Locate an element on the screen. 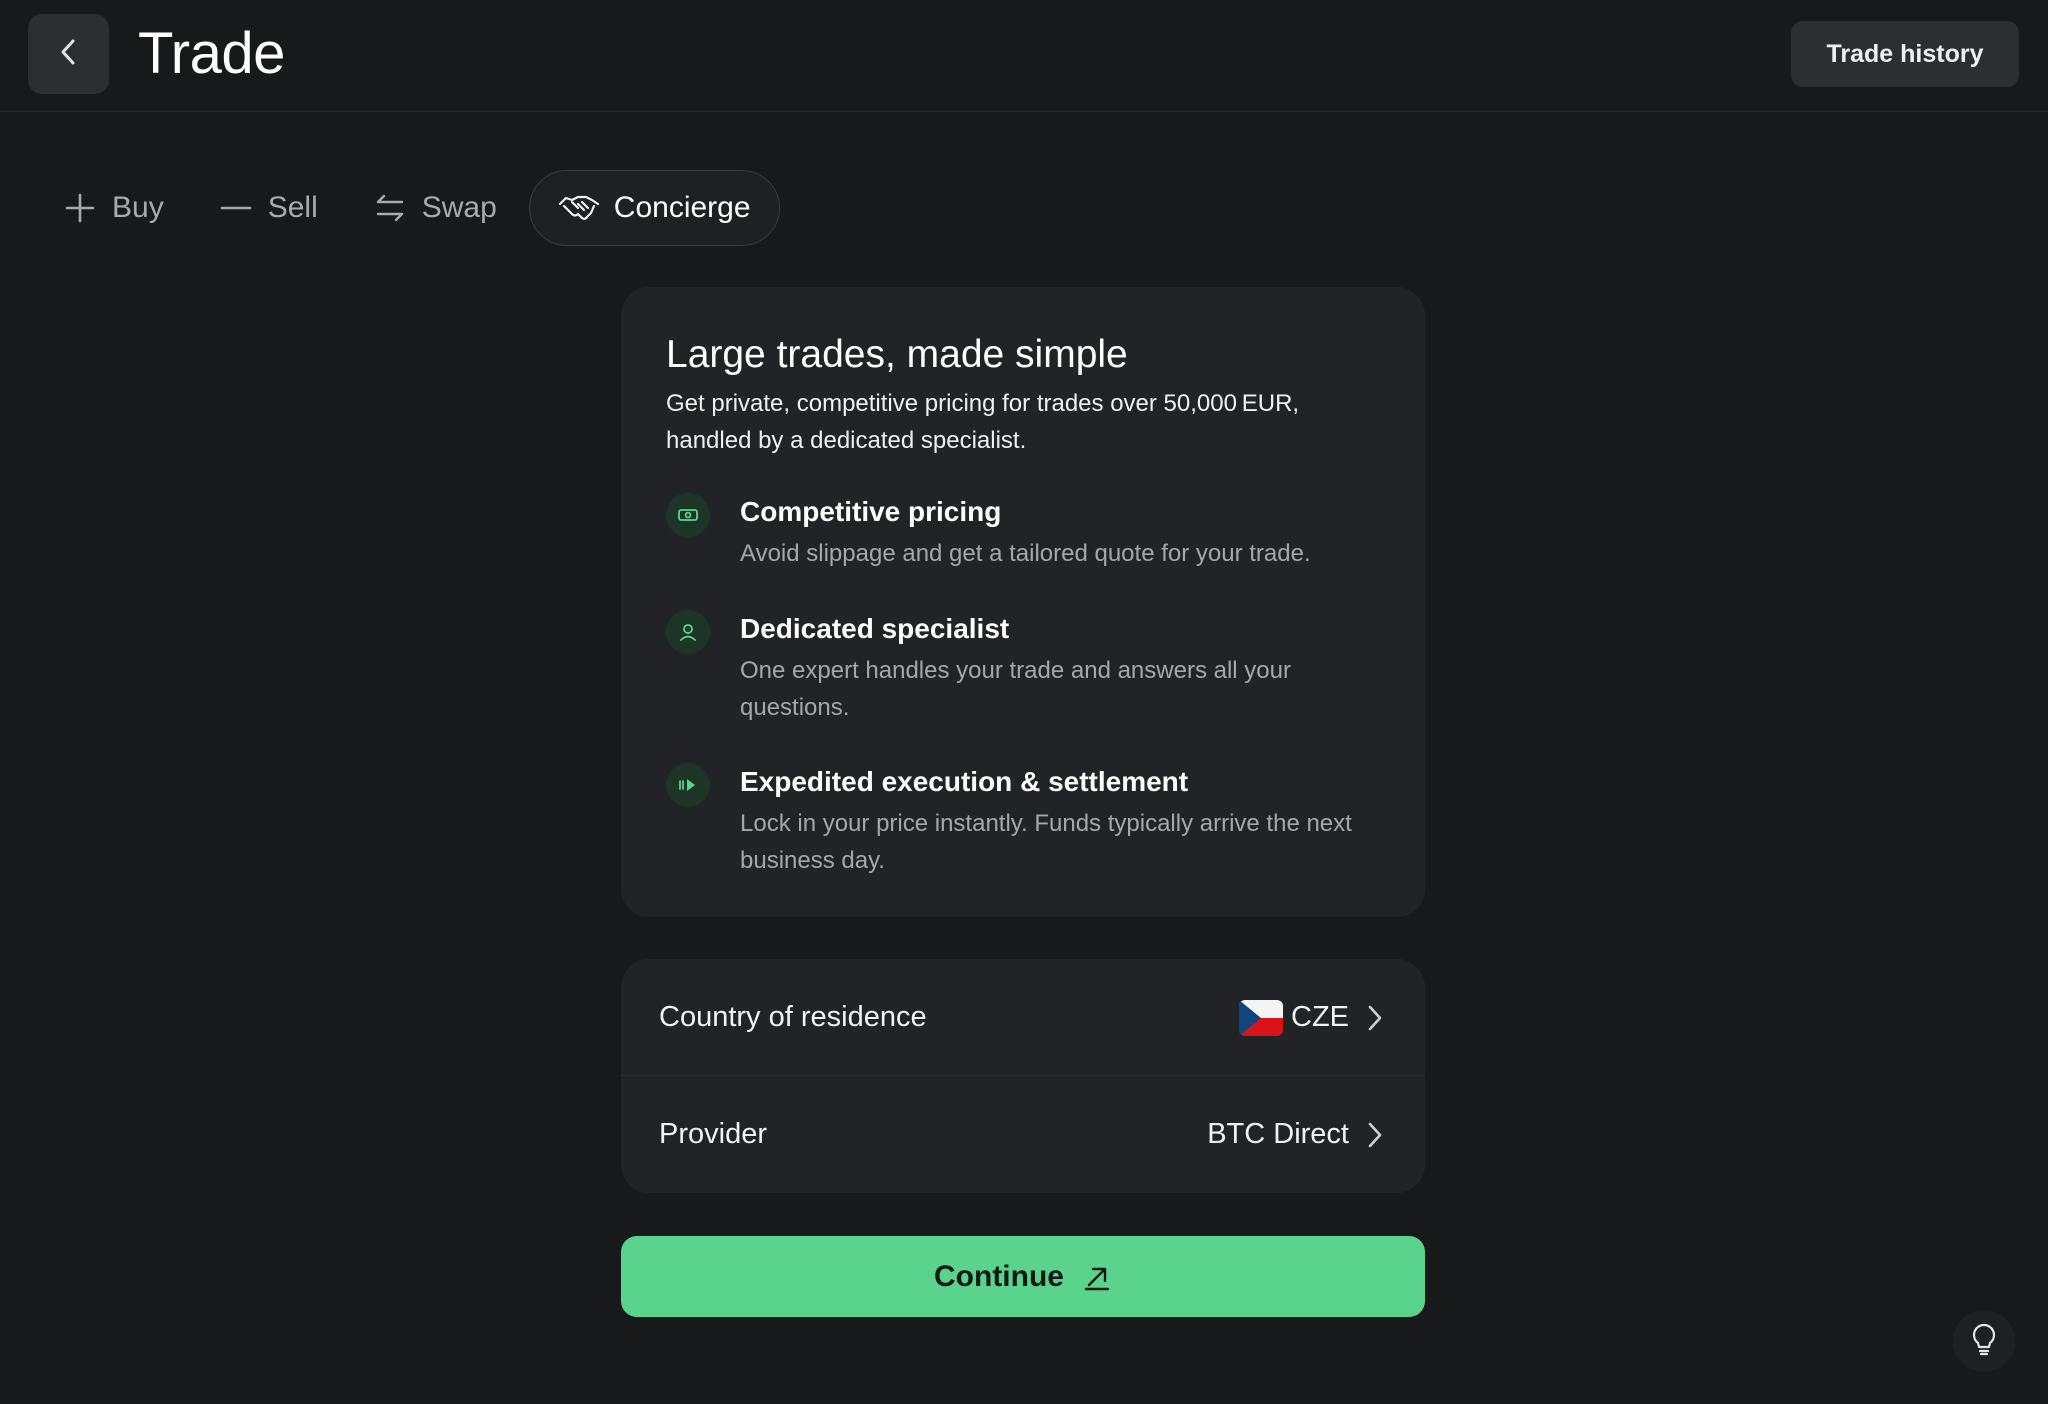 This screenshot has width=2048, height=1404. feature-title: Dedicated specialist is located at coordinates (875, 628).